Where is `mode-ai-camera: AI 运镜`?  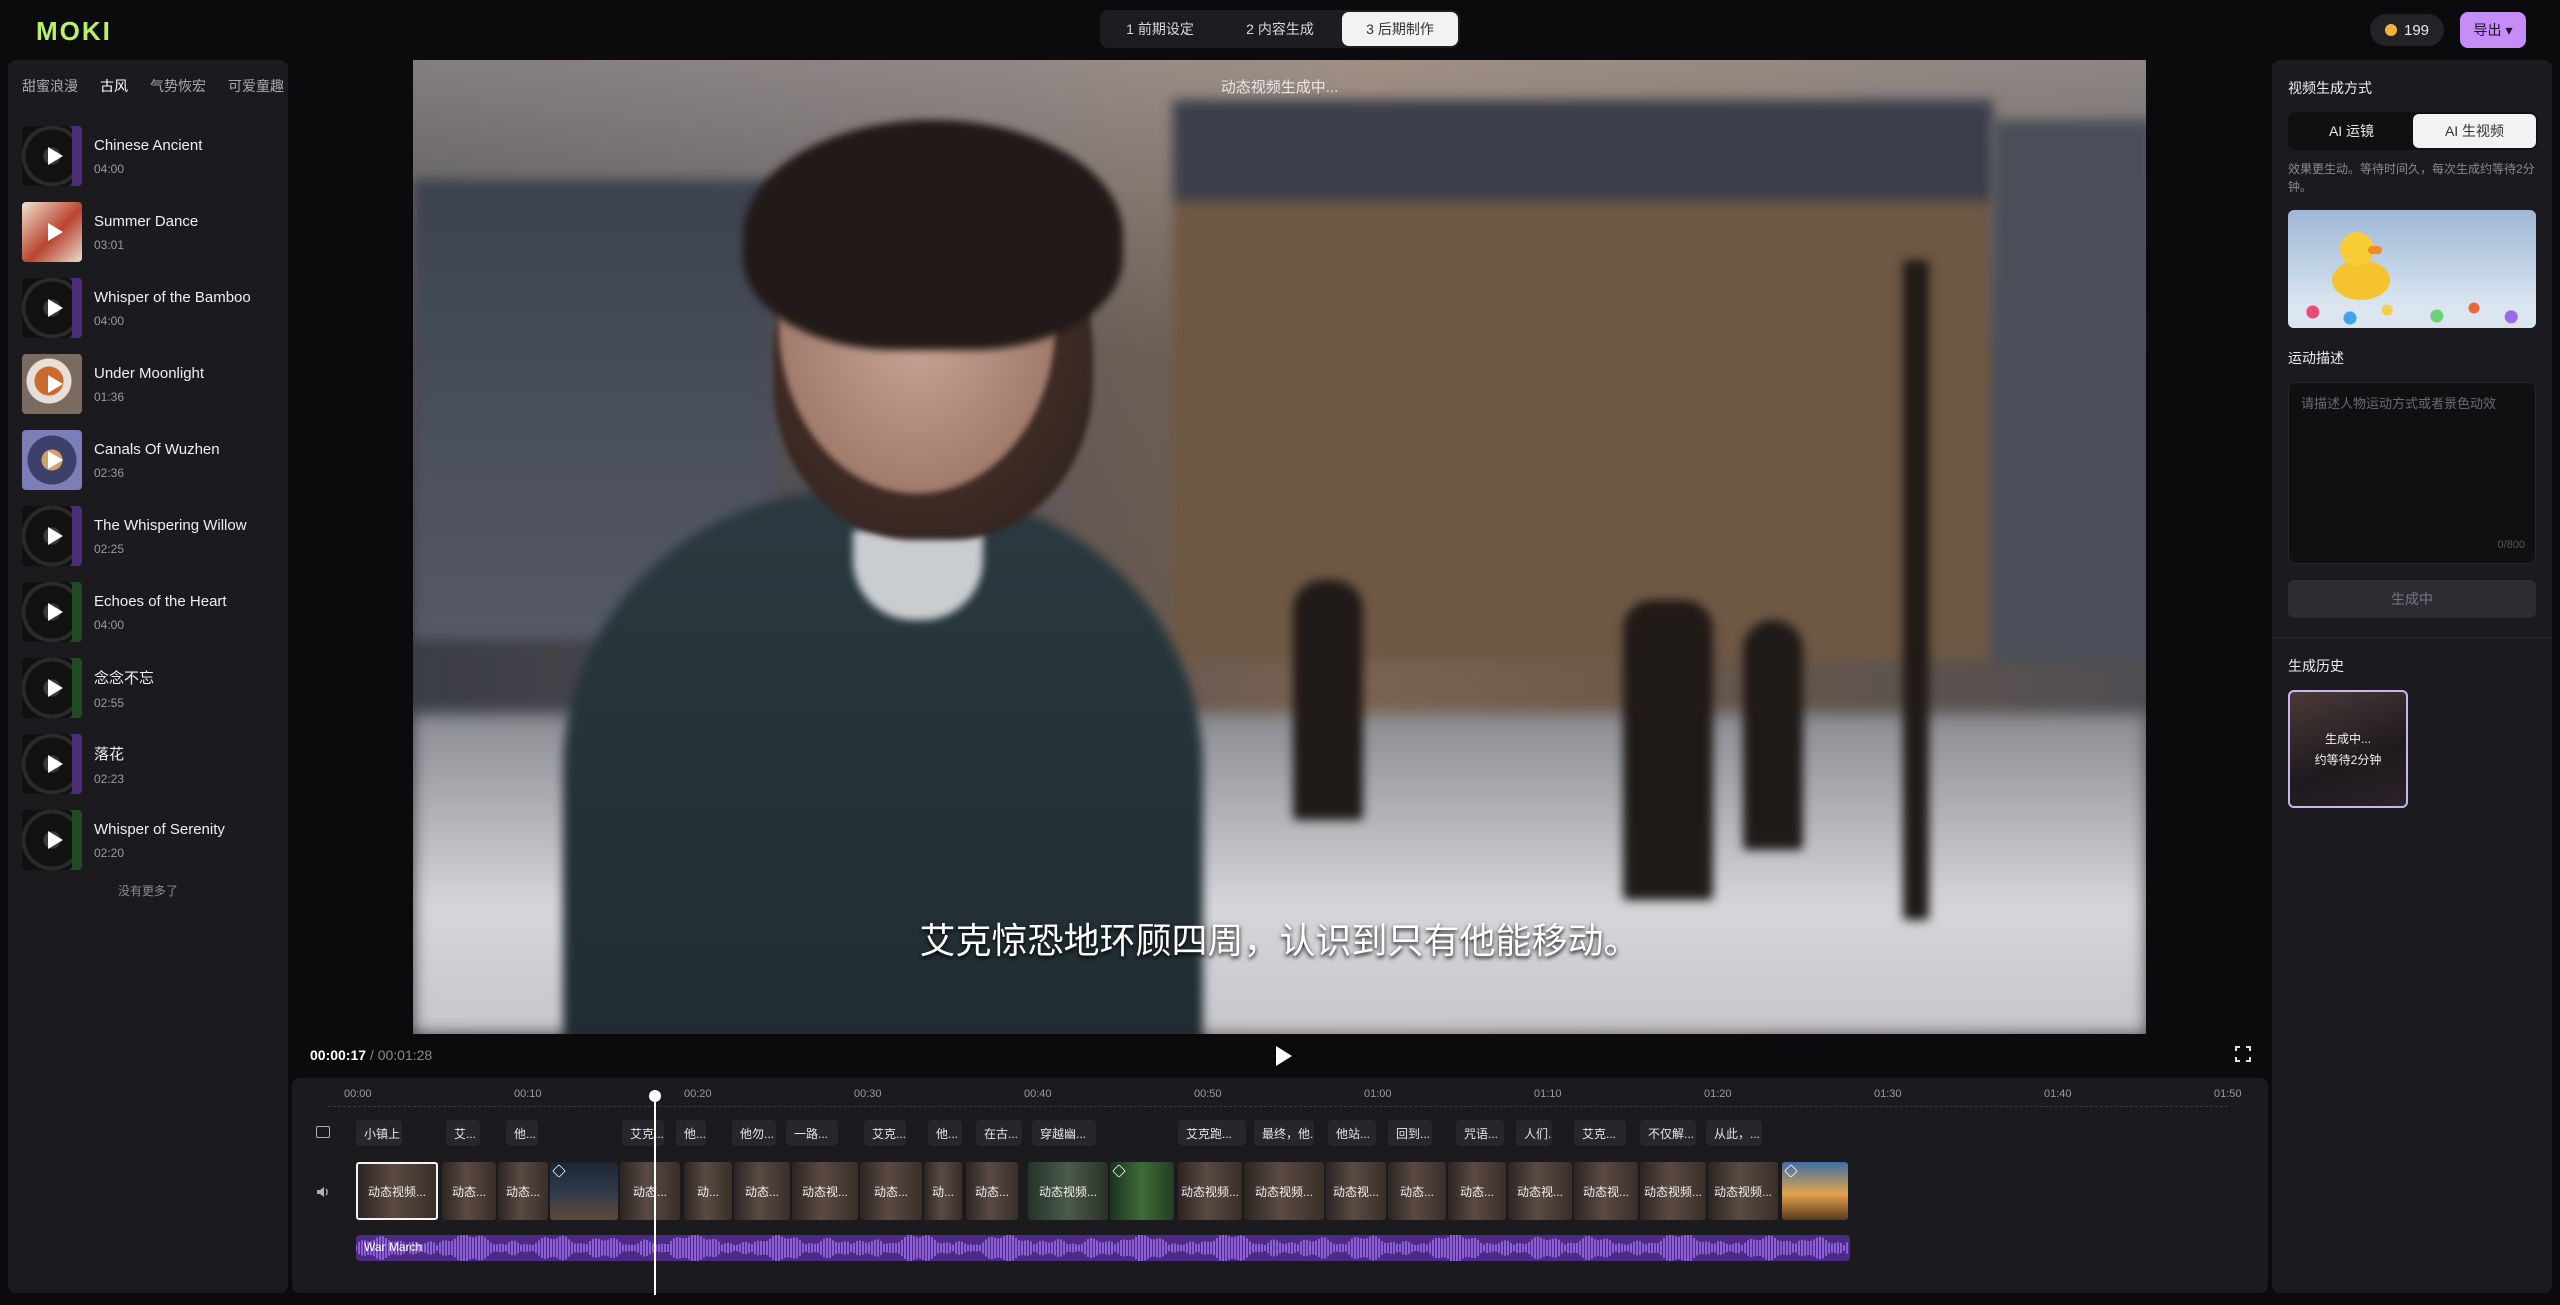
mode-ai-camera: AI 运镜 is located at coordinates (2351, 131).